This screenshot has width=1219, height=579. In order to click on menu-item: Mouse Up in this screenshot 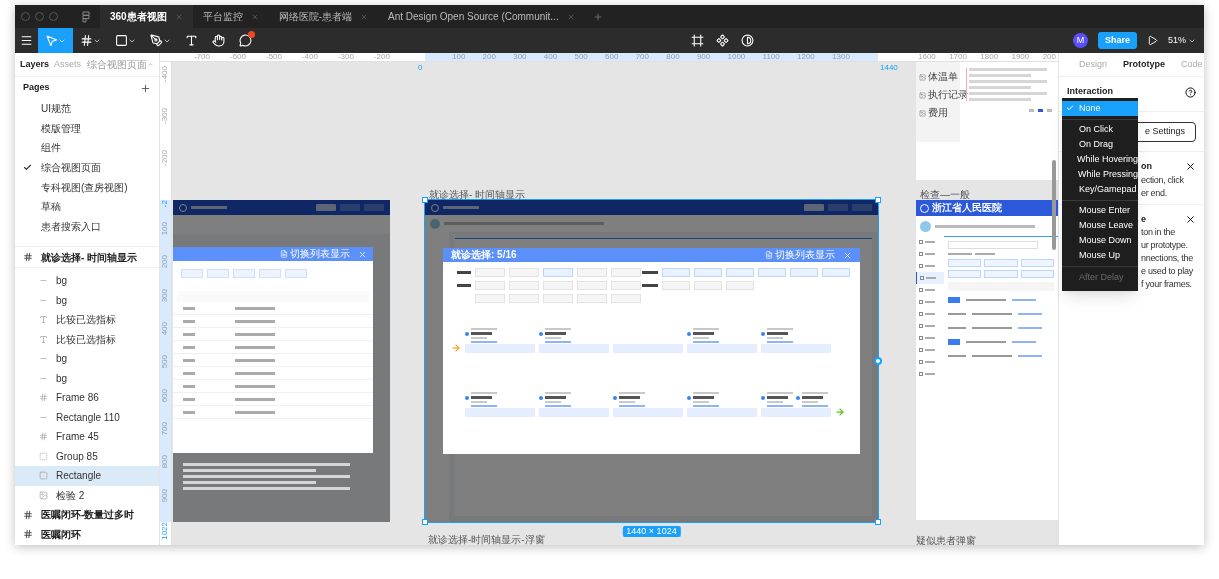, I will do `click(1100, 255)`.